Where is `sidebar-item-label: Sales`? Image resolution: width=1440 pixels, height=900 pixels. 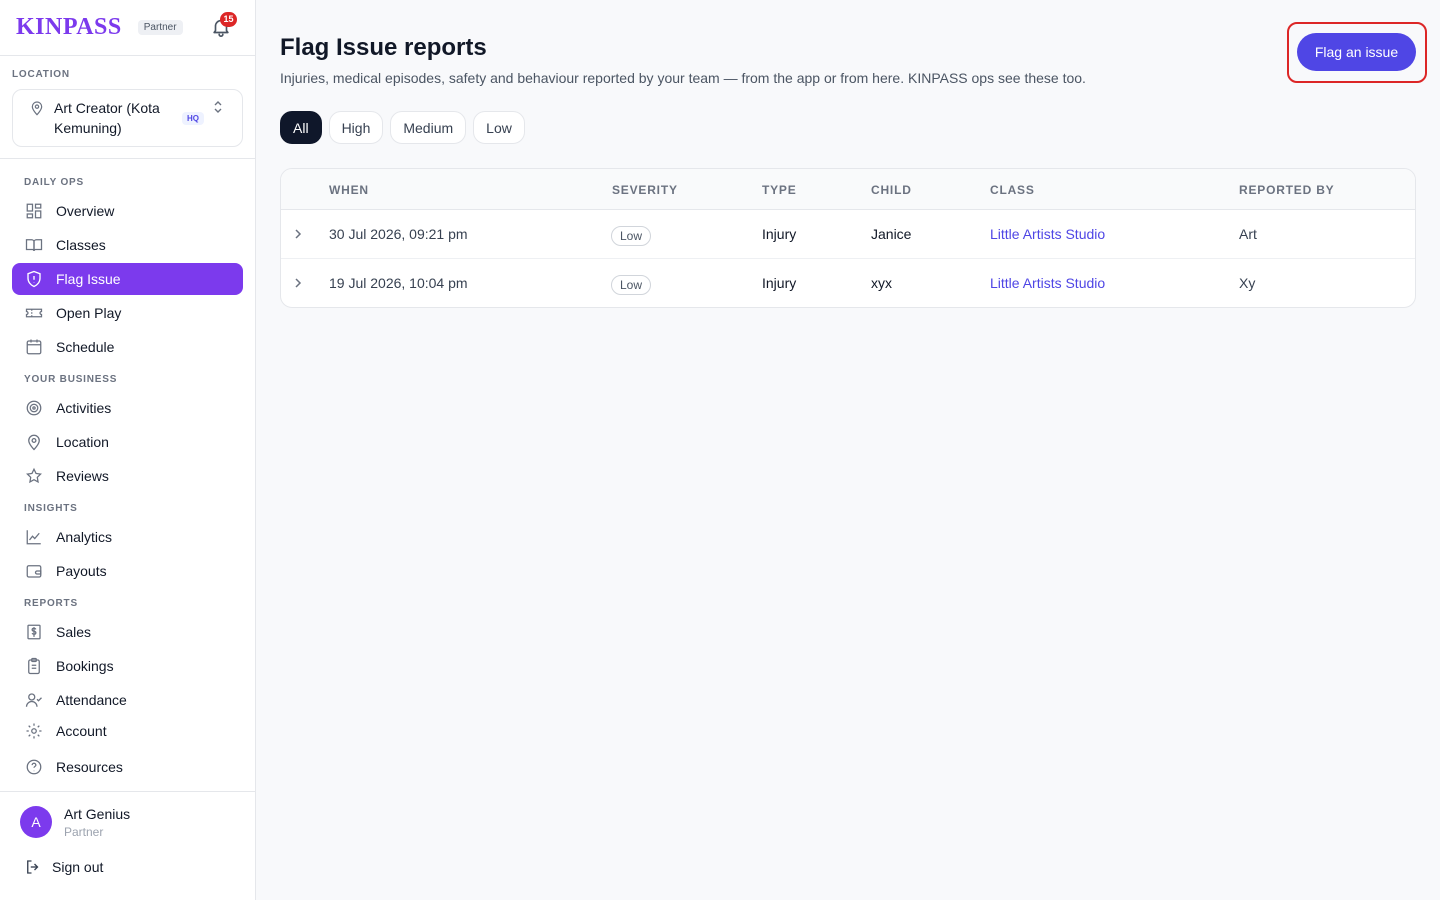
sidebar-item-label: Sales is located at coordinates (74, 632).